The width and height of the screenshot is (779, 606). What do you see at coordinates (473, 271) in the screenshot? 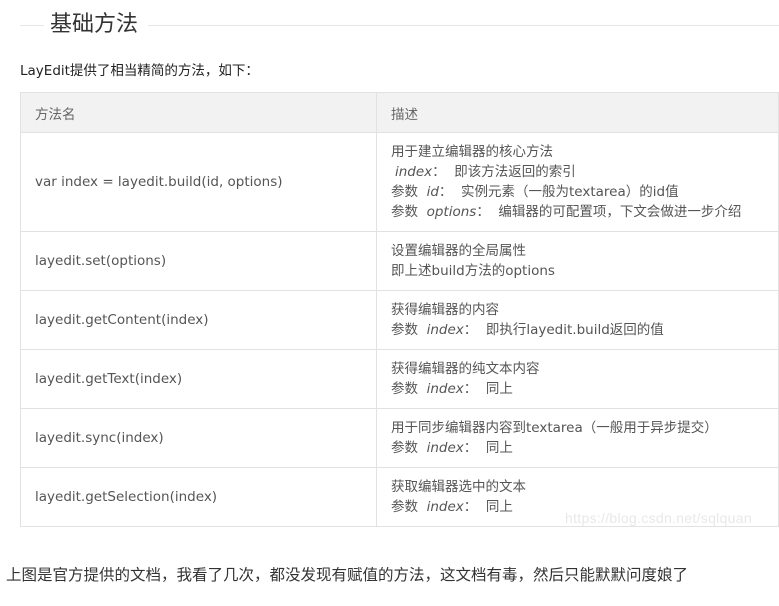
I see `description-text: 即上述build方法的options` at bounding box center [473, 271].